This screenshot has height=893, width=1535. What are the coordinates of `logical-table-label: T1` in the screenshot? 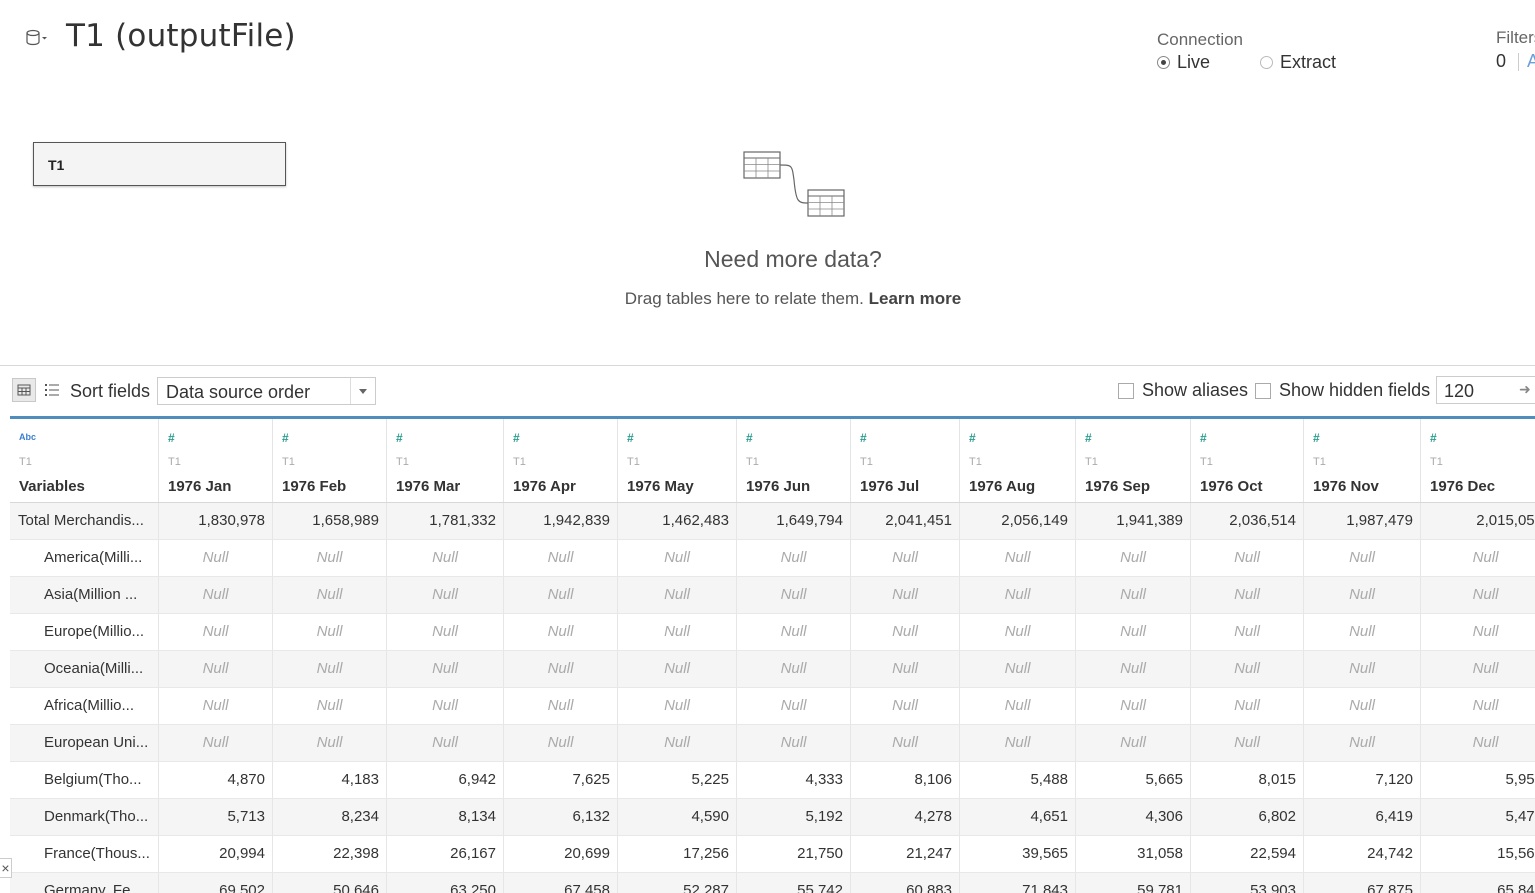 It's located at (56, 165).